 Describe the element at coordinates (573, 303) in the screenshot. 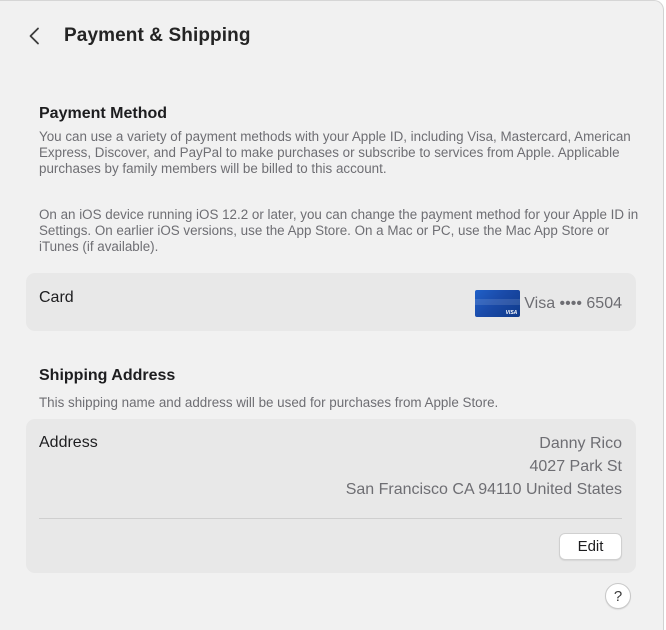

I see `card-number: Visa •••• 6504` at that location.